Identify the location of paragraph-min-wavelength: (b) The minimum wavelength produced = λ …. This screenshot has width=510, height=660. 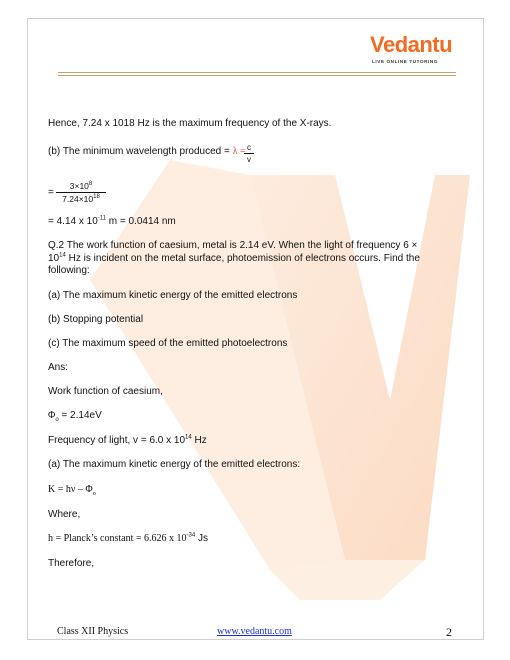
(147, 152).